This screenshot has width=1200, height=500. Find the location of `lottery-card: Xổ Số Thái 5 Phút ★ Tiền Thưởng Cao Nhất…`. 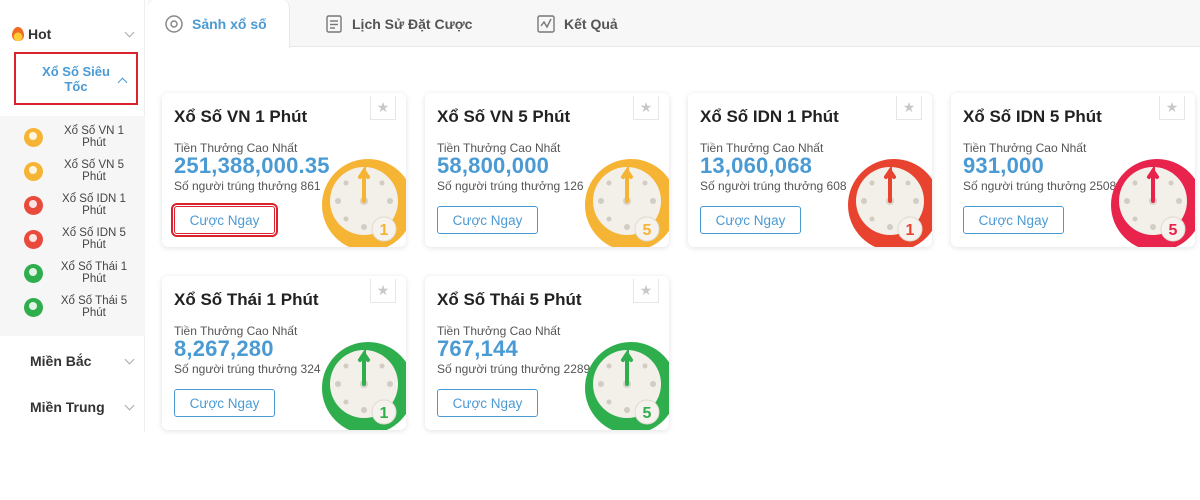

lottery-card: Xổ Số Thái 5 Phút ★ Tiền Thưởng Cao Nhất… is located at coordinates (547, 353).